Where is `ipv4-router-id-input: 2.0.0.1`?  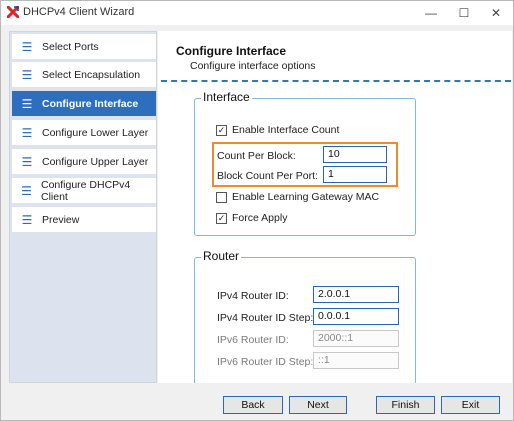 ipv4-router-id-input: 2.0.0.1 is located at coordinates (356, 294).